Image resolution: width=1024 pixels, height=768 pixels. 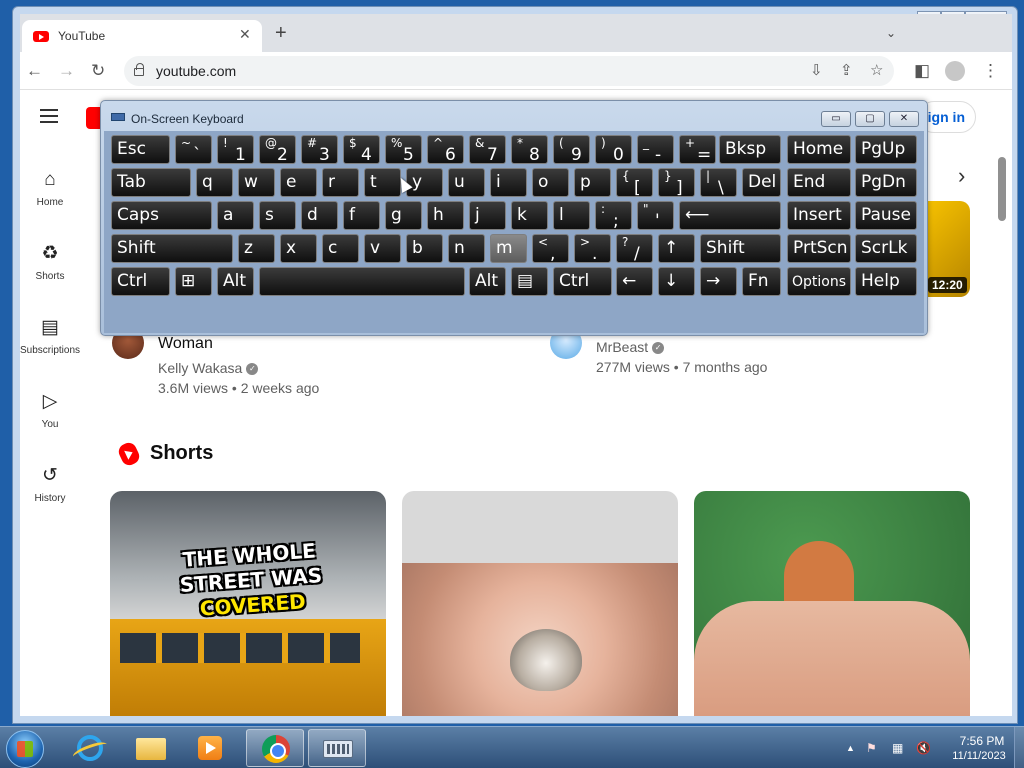 I want to click on taskbar-explorer, so click(x=149, y=748).